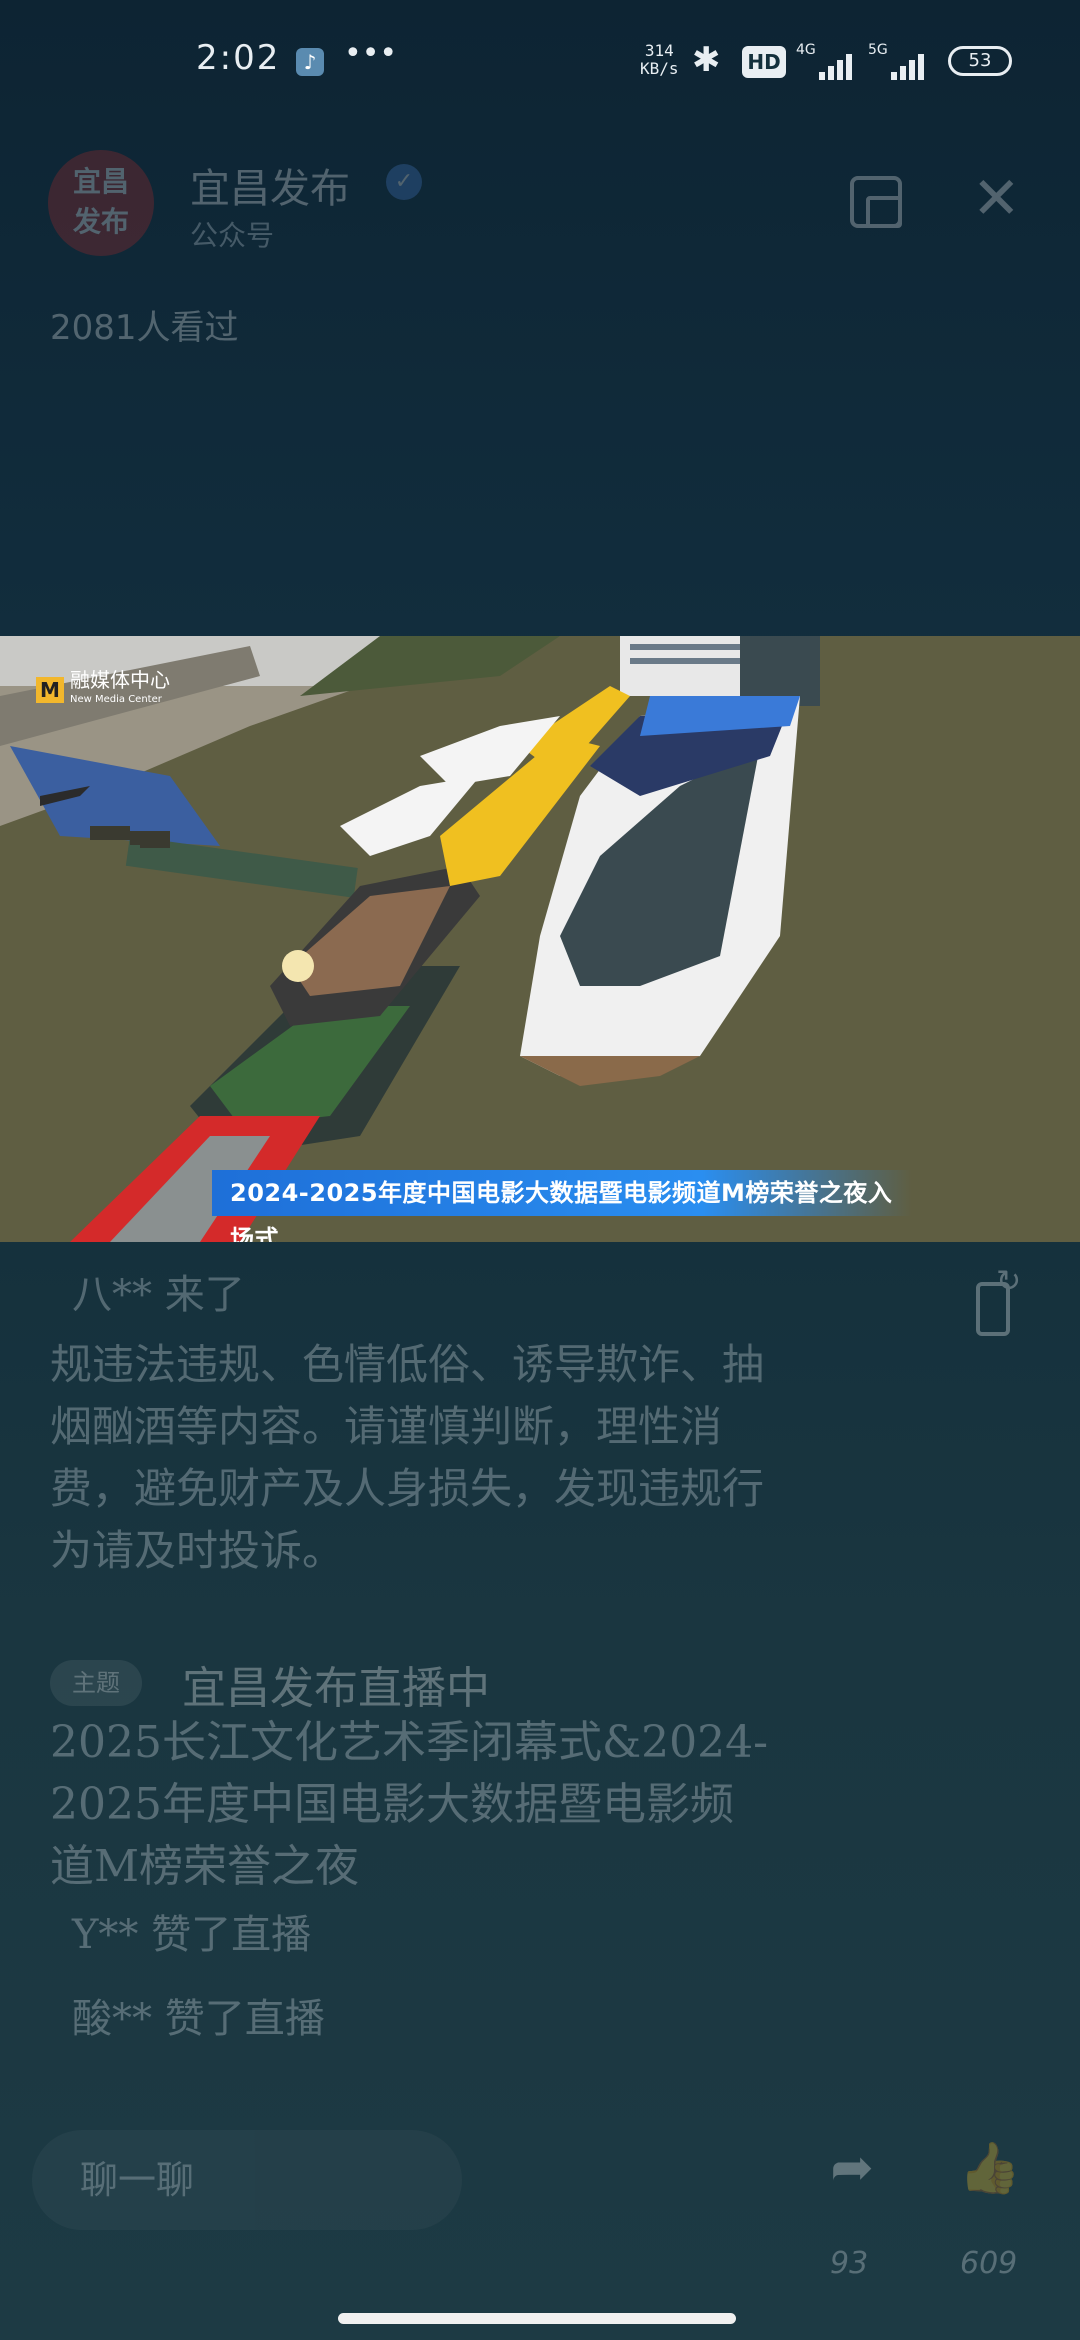  What do you see at coordinates (824, 61) in the screenshot?
I see `signal-4g-icon: 4G` at bounding box center [824, 61].